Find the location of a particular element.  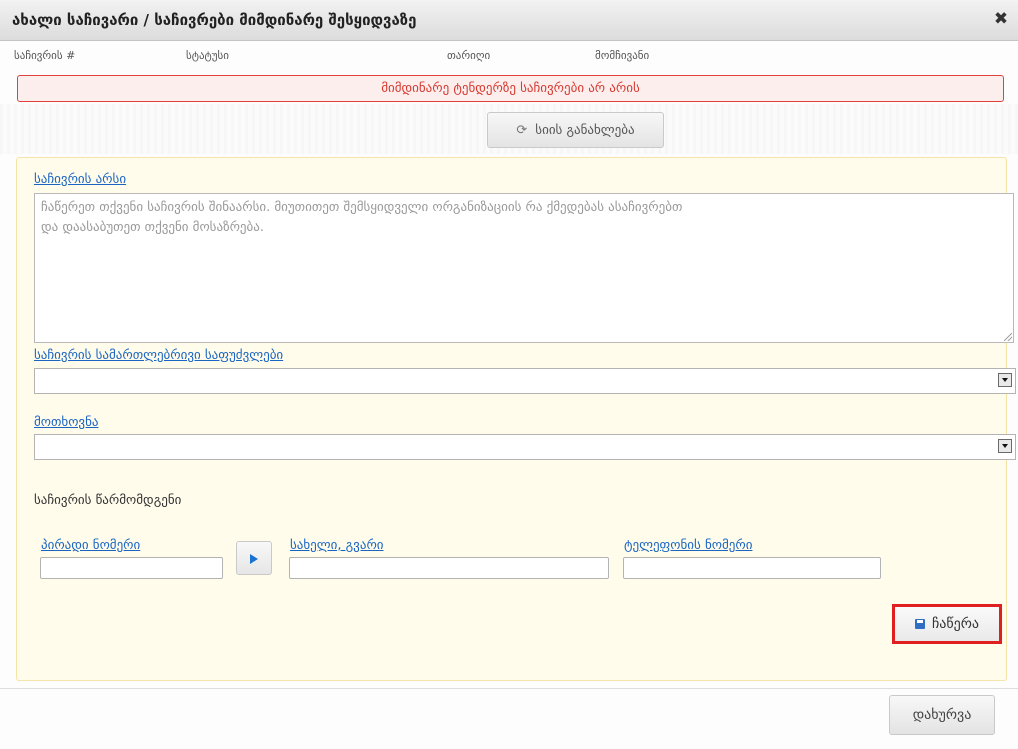

full-name-label: სახელი, გვარი is located at coordinates (337, 545).